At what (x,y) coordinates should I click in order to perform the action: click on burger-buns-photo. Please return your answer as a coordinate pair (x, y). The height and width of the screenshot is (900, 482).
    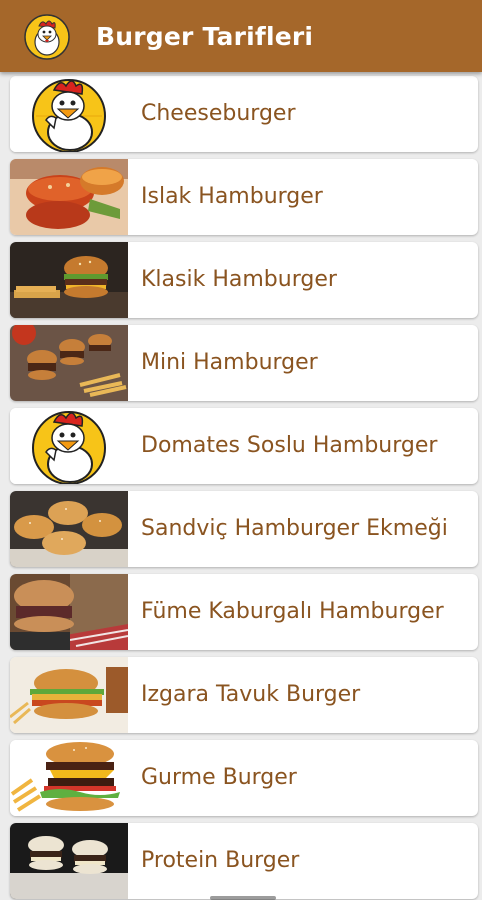
    Looking at the image, I should click on (69, 529).